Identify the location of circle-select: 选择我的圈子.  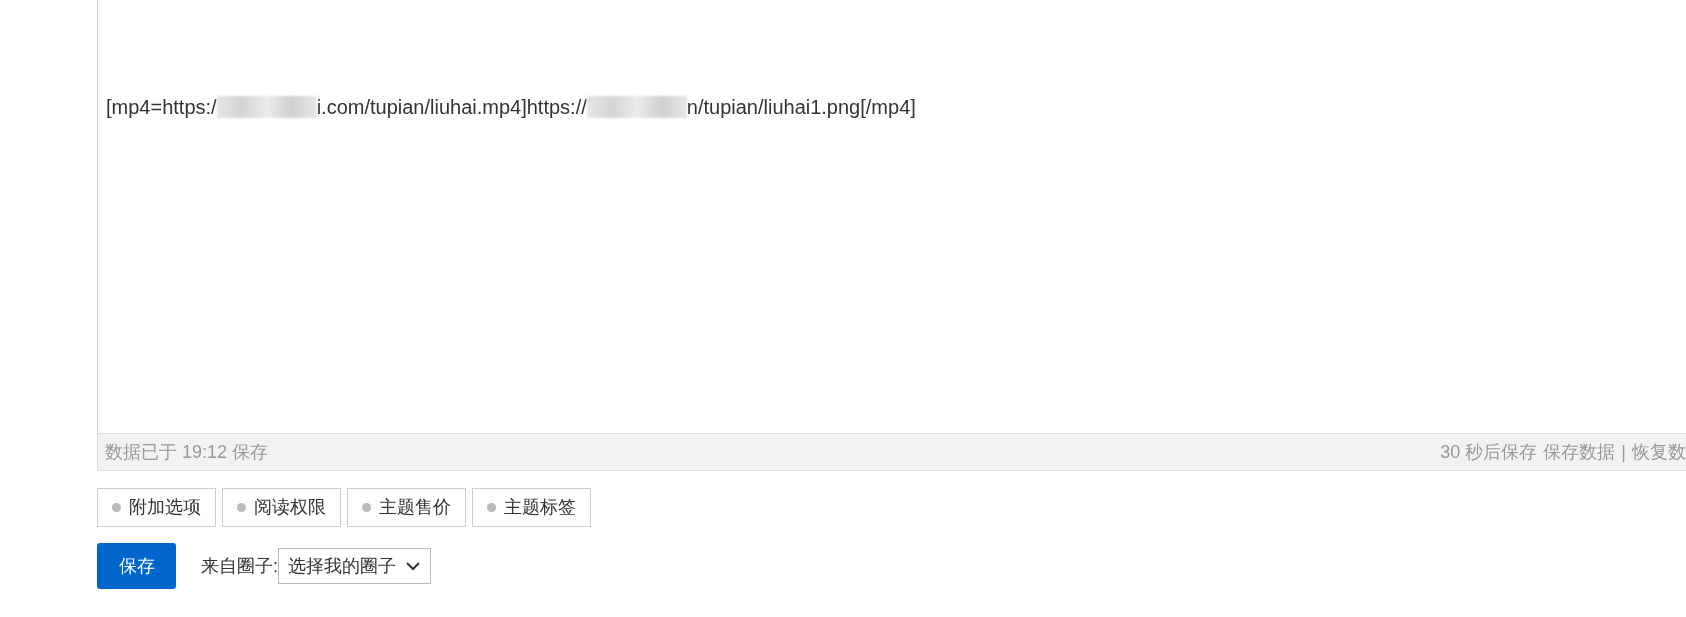
(354, 566).